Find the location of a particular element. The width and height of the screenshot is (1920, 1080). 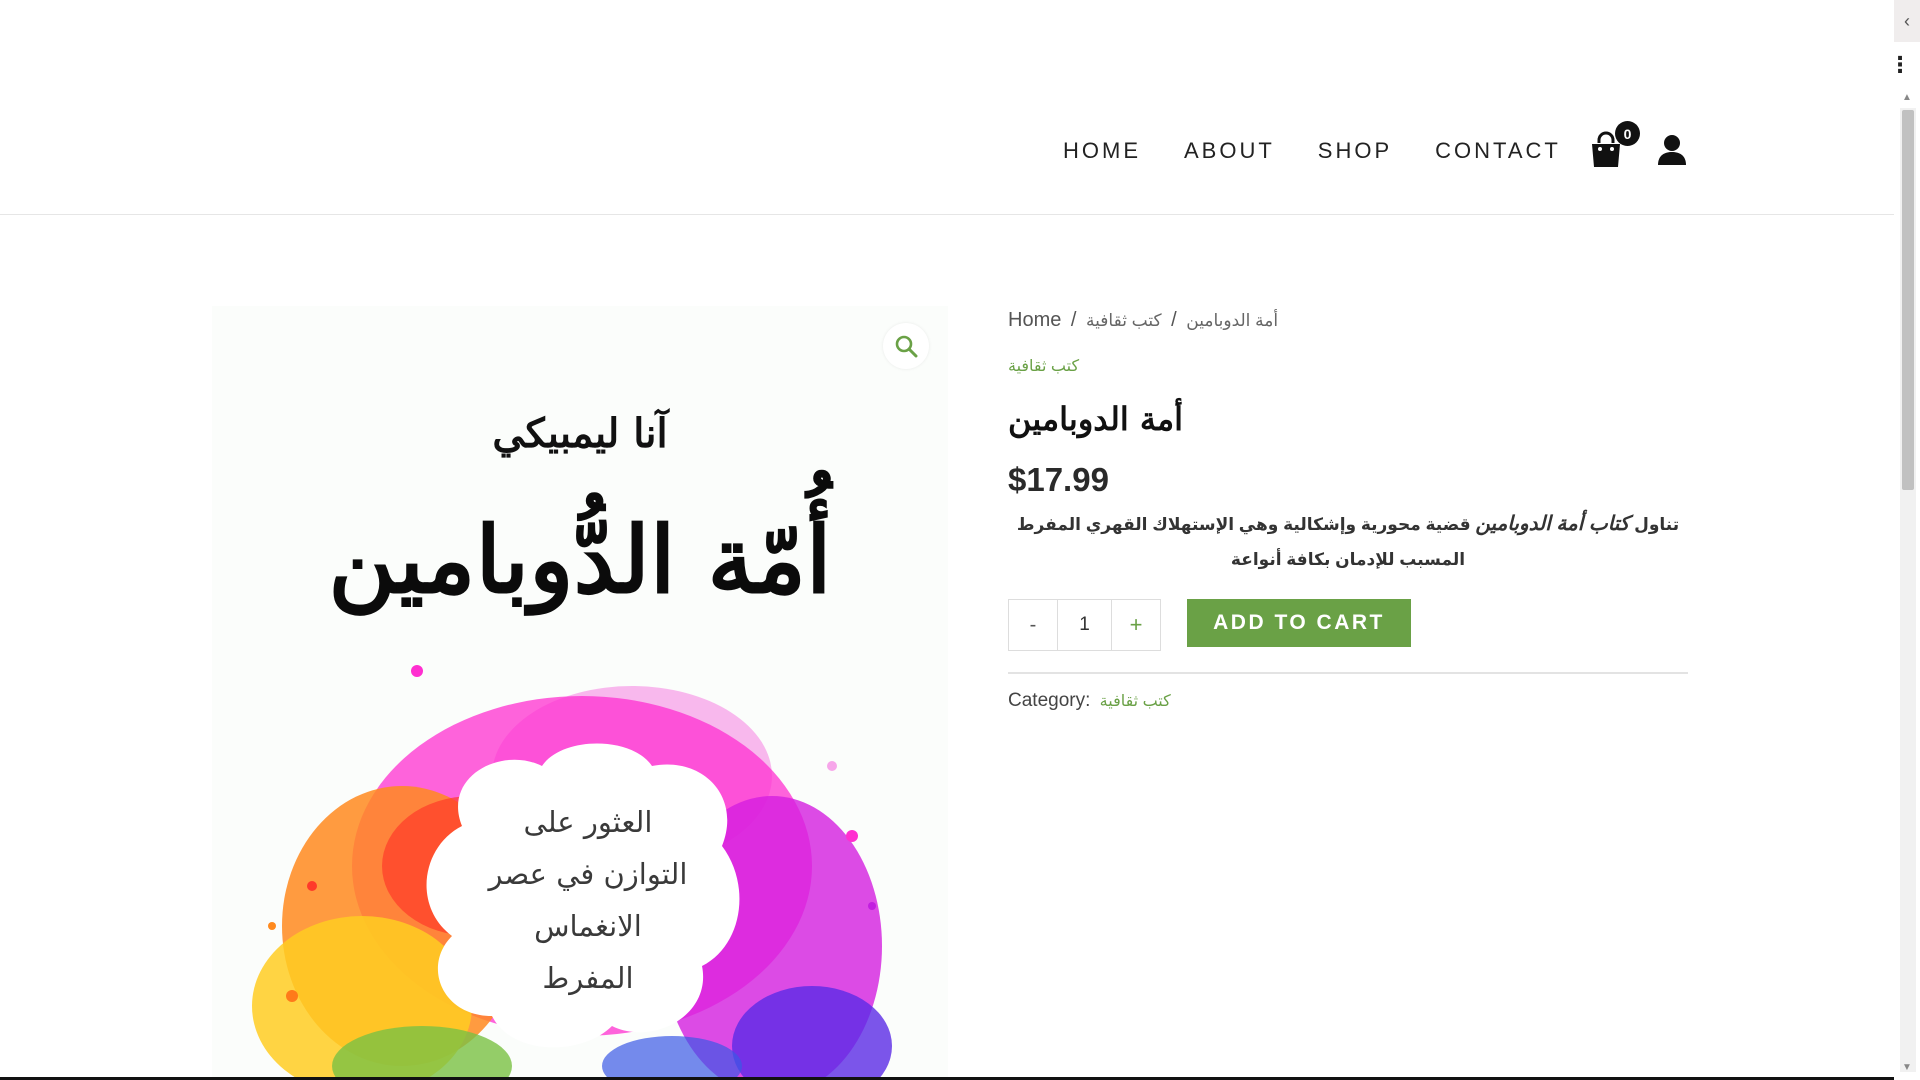

nav-home: HOME is located at coordinates (1102, 151).